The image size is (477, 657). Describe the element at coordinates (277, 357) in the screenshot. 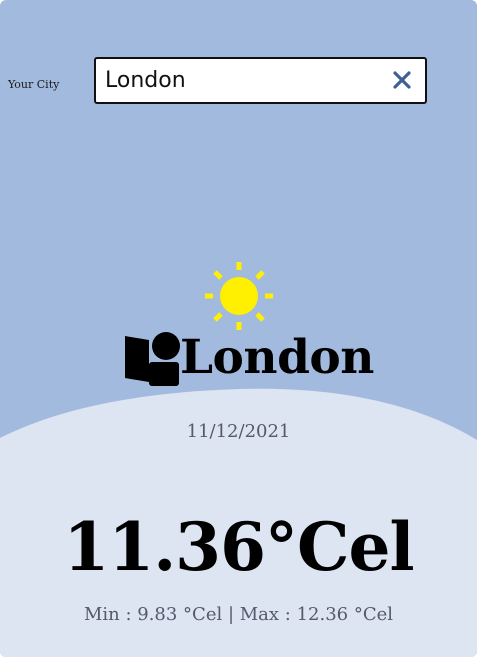

I see `city-name: London` at that location.